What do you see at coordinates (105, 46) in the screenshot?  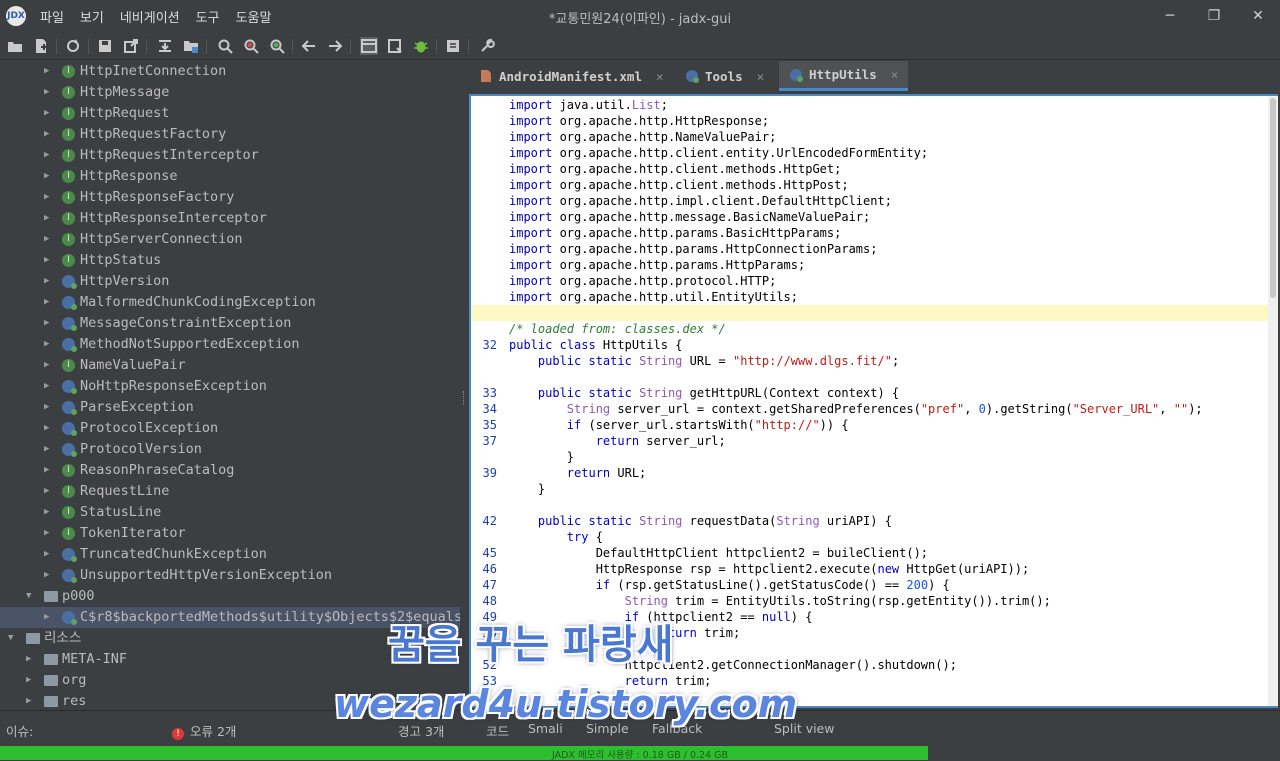 I see `save-icon` at bounding box center [105, 46].